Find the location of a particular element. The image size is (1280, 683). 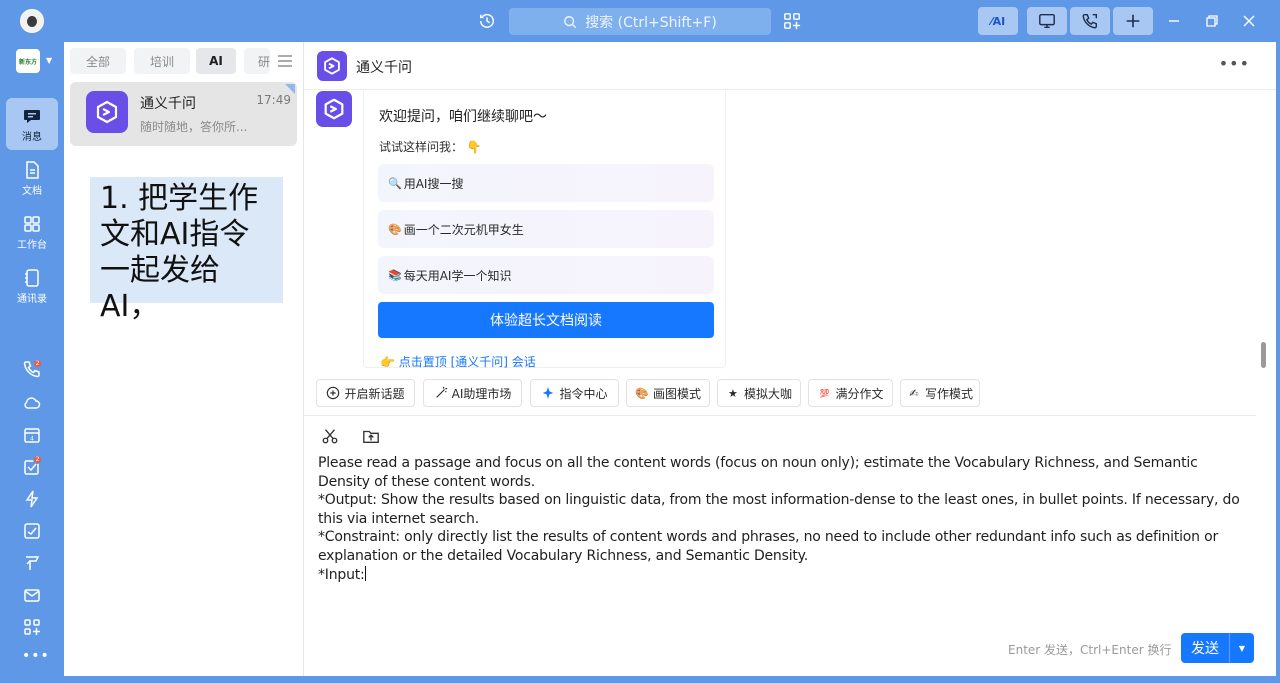

nav-label: 消息 is located at coordinates (32, 137).